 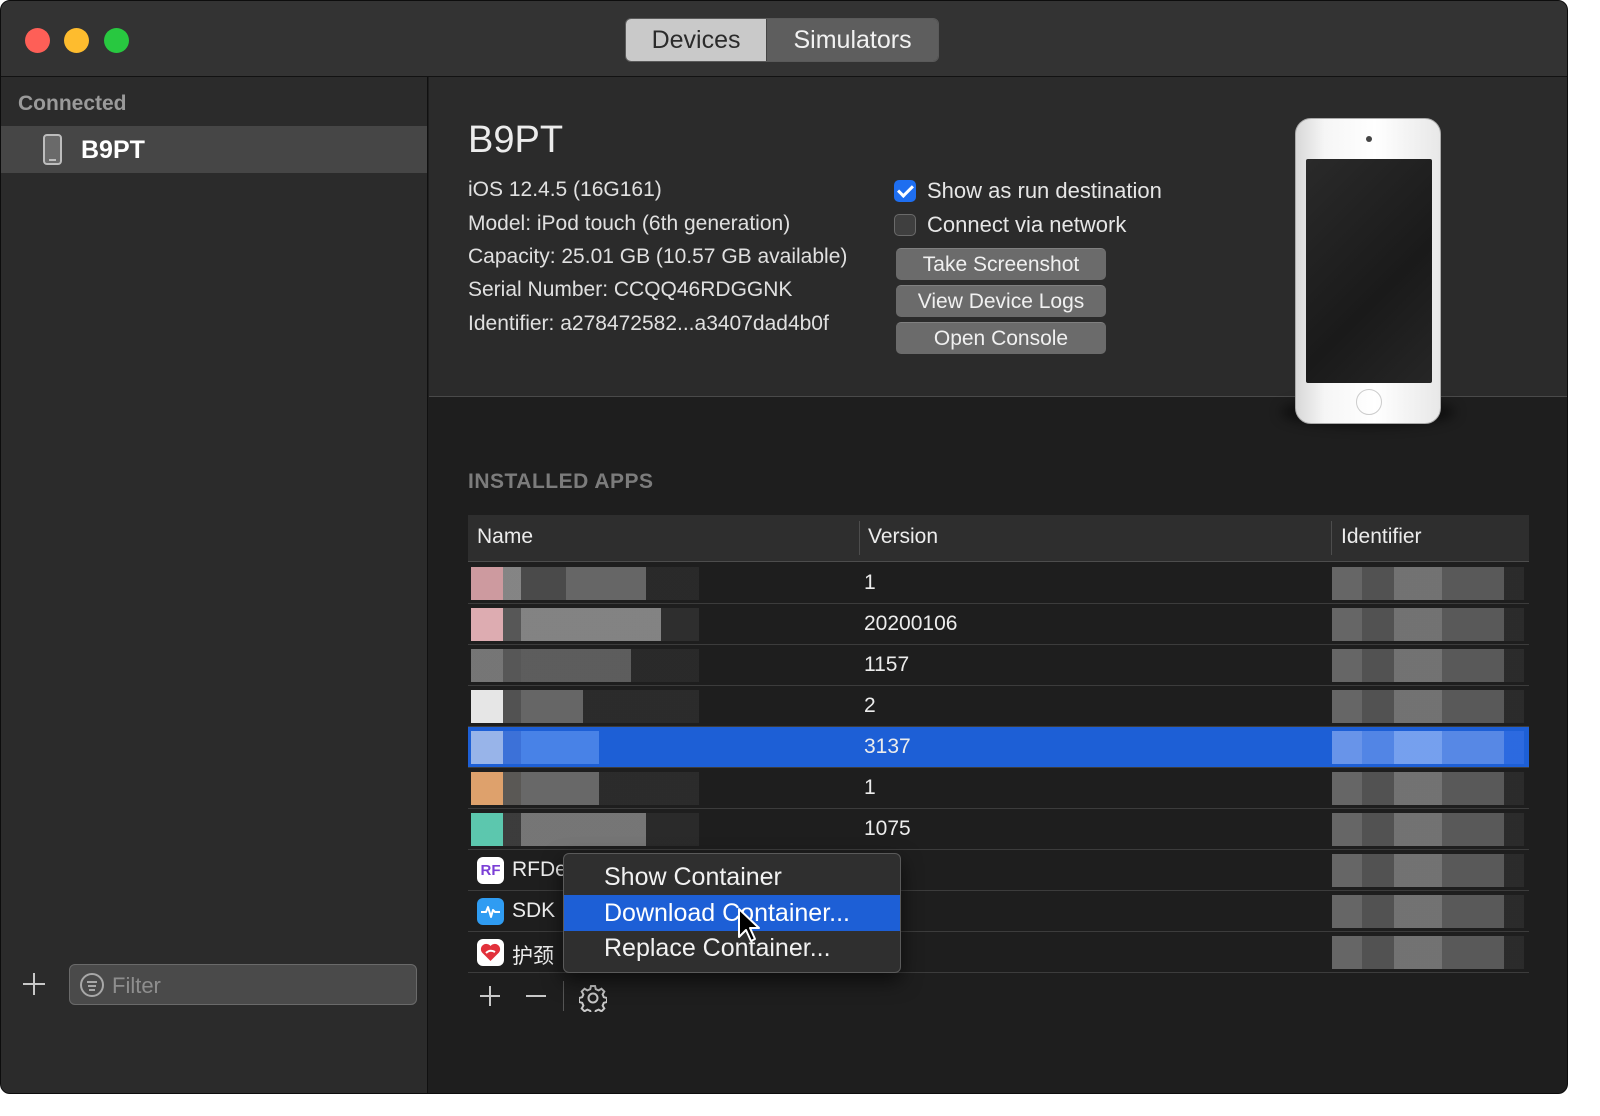 What do you see at coordinates (911, 623) in the screenshot?
I see `app-version: 20200106` at bounding box center [911, 623].